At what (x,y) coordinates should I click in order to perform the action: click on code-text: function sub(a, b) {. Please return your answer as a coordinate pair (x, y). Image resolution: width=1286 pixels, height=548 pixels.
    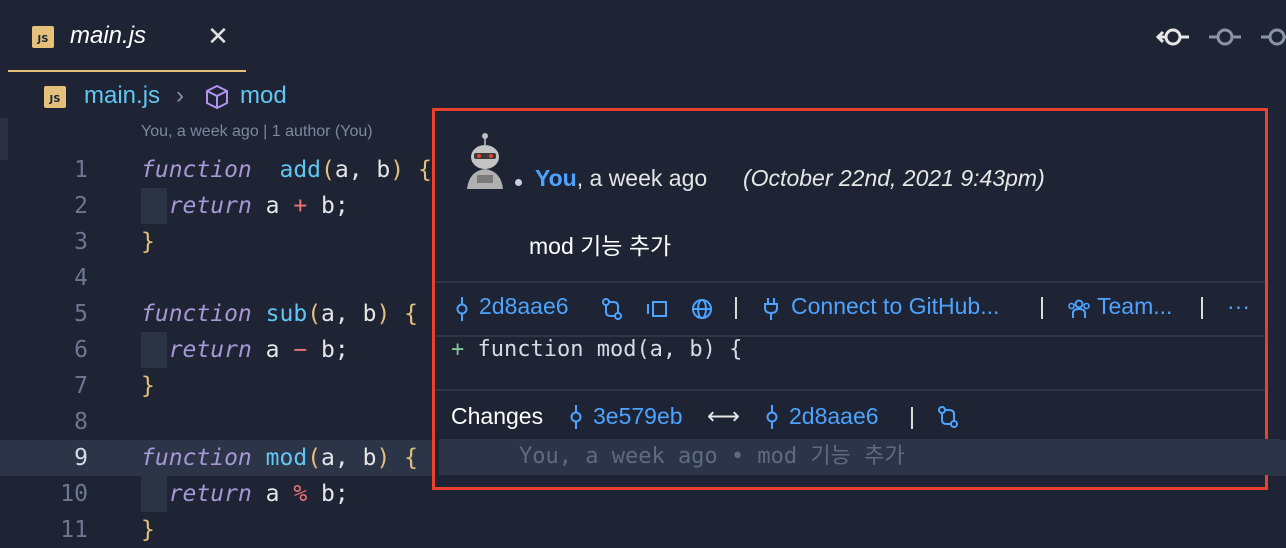
    Looking at the image, I should click on (279, 314).